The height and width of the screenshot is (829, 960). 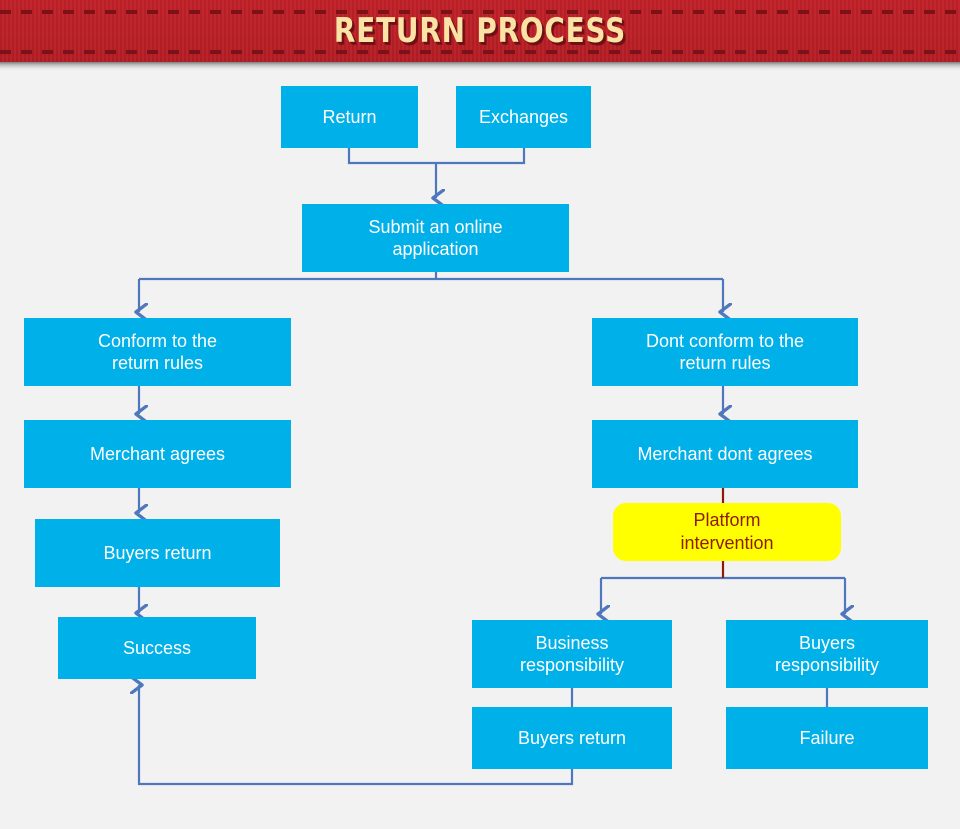 I want to click on flow-node-label: Buyers responsibility, so click(x=827, y=654).